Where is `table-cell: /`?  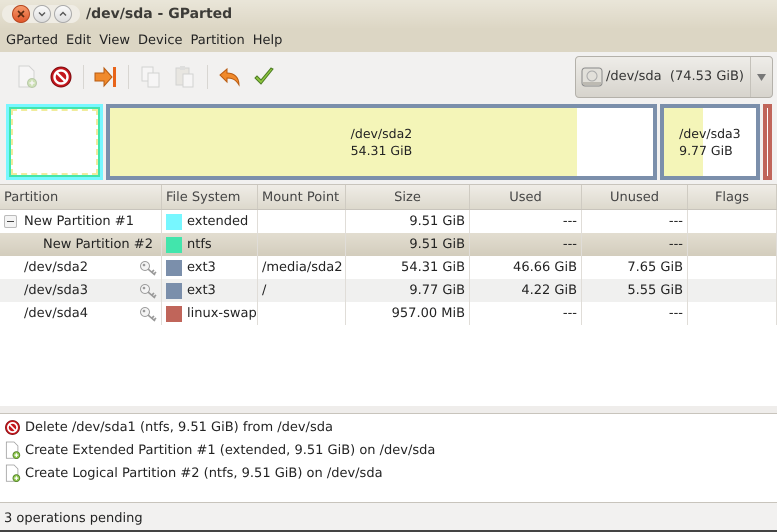
table-cell: / is located at coordinates (264, 290).